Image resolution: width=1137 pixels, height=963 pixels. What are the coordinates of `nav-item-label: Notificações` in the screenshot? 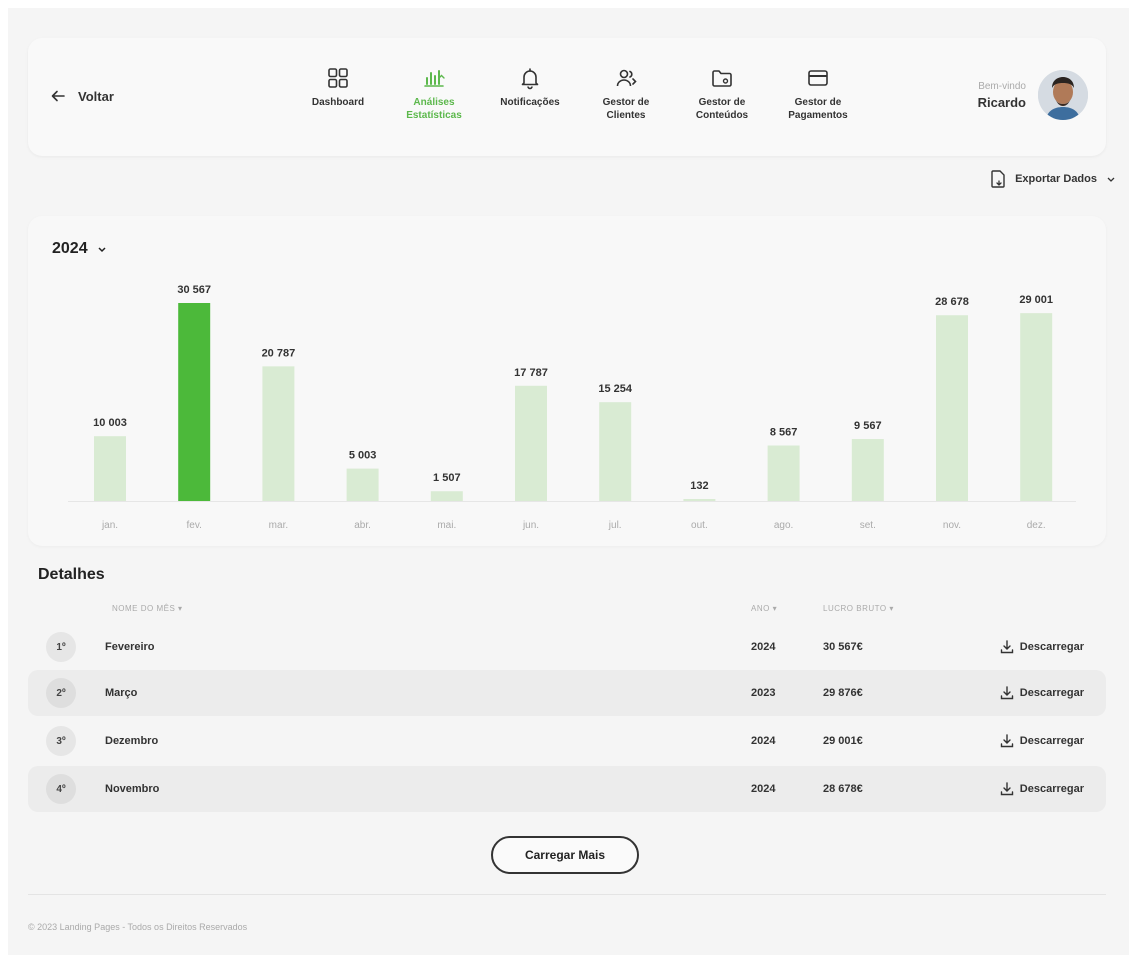 It's located at (529, 102).